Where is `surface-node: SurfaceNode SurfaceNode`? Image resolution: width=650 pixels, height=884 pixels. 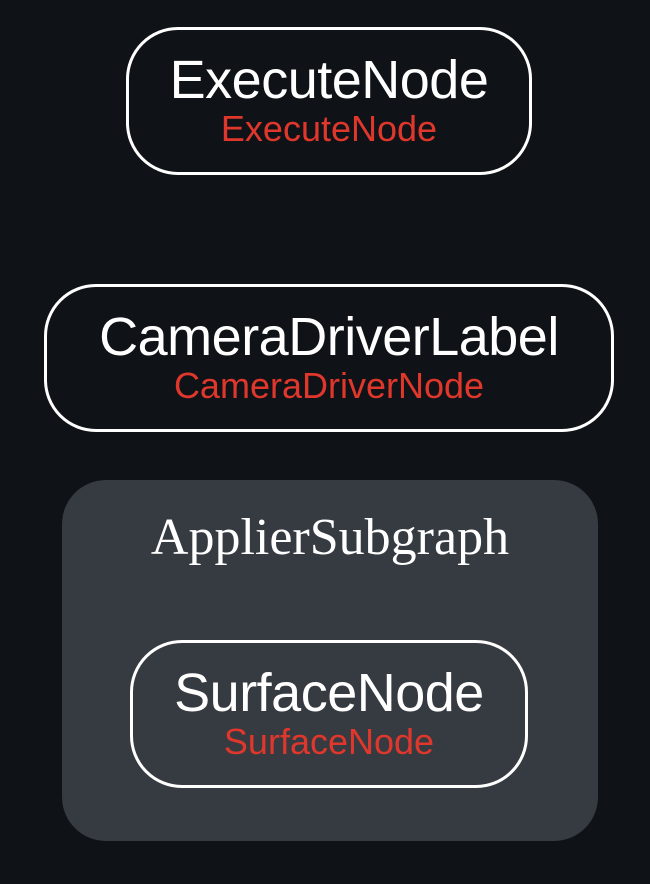
surface-node: SurfaceNode SurfaceNode is located at coordinates (329, 714).